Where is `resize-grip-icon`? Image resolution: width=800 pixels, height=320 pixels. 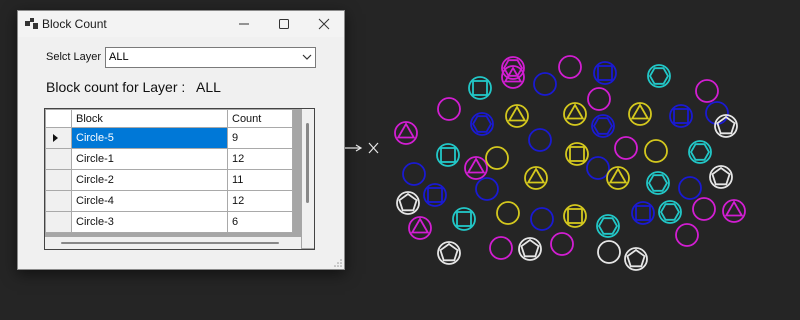 resize-grip-icon is located at coordinates (338, 263).